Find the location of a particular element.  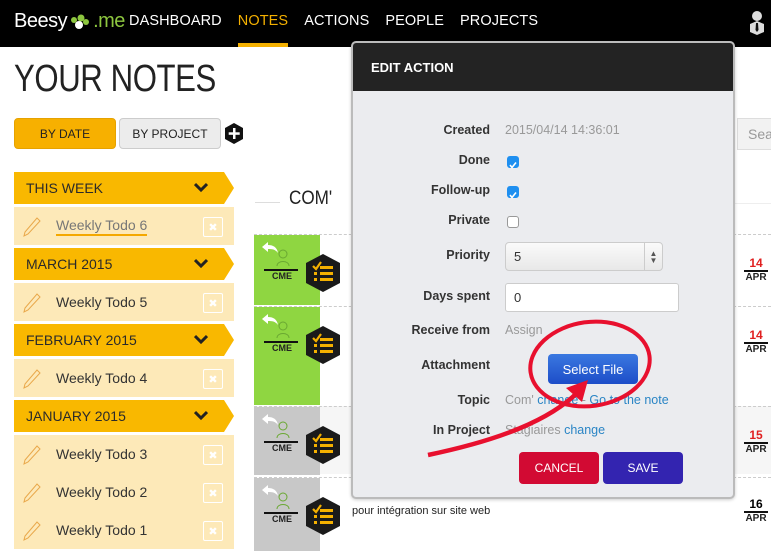

due-day: 15 is located at coordinates (756, 436).